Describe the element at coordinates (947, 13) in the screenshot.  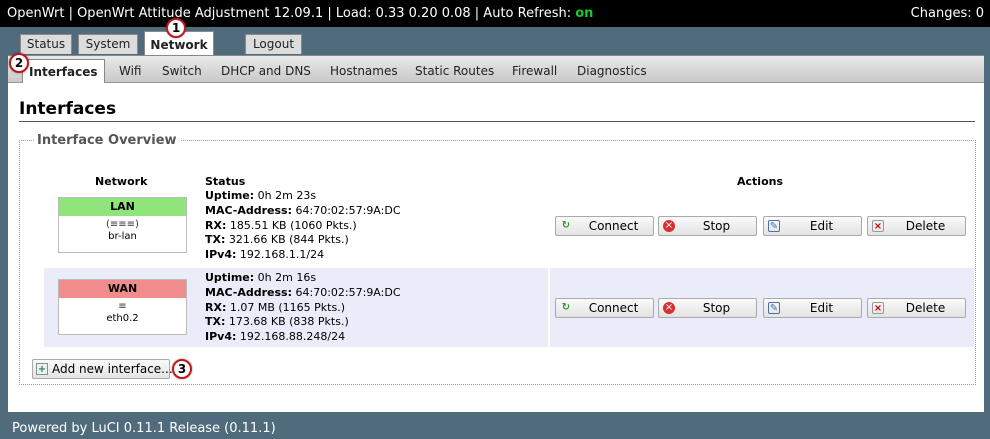
I see `changes-counter: Changes: 0` at that location.